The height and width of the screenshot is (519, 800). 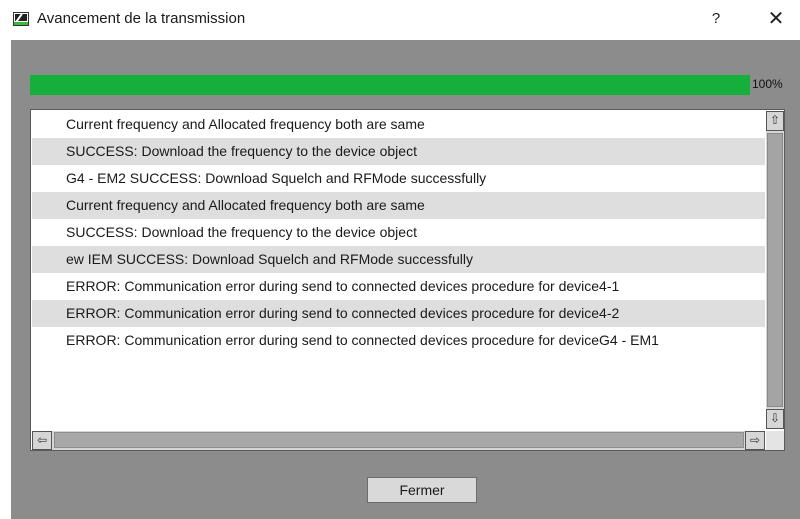 I want to click on progress-fill, so click(x=390, y=85).